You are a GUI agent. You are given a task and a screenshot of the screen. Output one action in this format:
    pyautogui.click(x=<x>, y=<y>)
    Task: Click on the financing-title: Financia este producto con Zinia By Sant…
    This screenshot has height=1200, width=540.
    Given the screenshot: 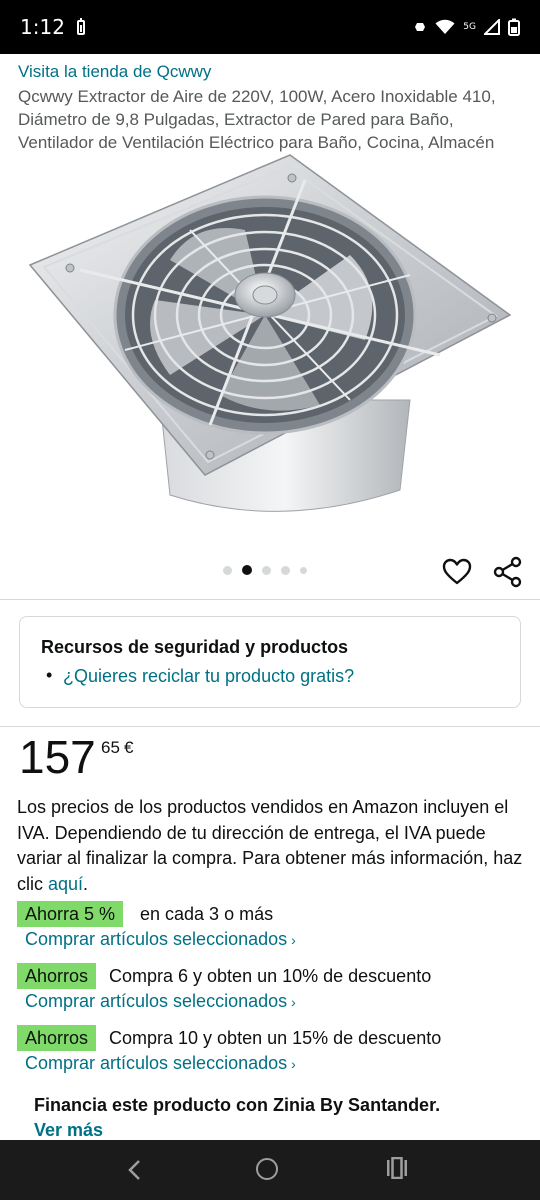 What is the action you would take?
    pyautogui.click(x=237, y=1105)
    